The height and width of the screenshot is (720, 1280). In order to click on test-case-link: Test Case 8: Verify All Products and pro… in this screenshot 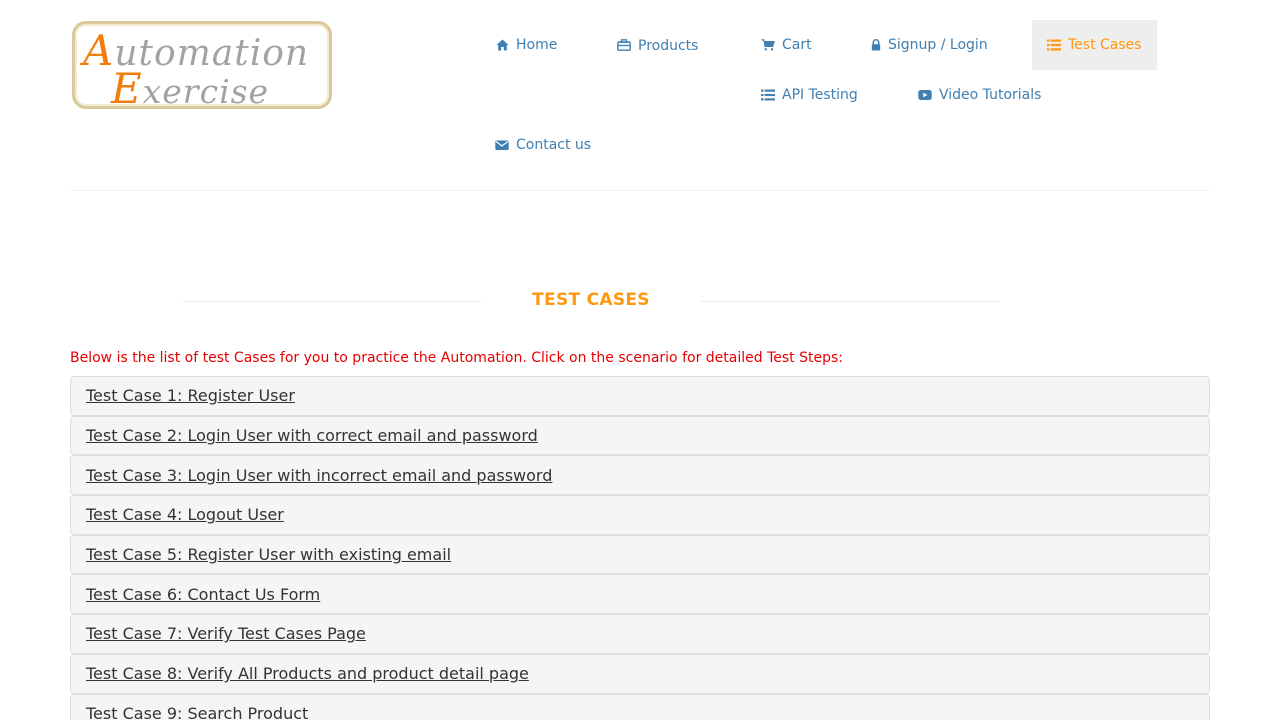, I will do `click(307, 673)`.